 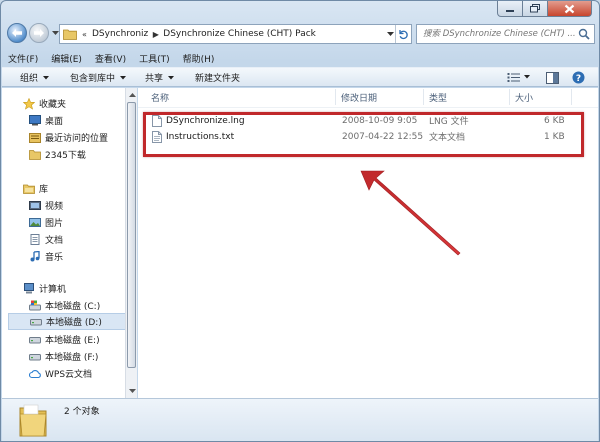 What do you see at coordinates (160, 77) in the screenshot?
I see `share-button: 共享` at bounding box center [160, 77].